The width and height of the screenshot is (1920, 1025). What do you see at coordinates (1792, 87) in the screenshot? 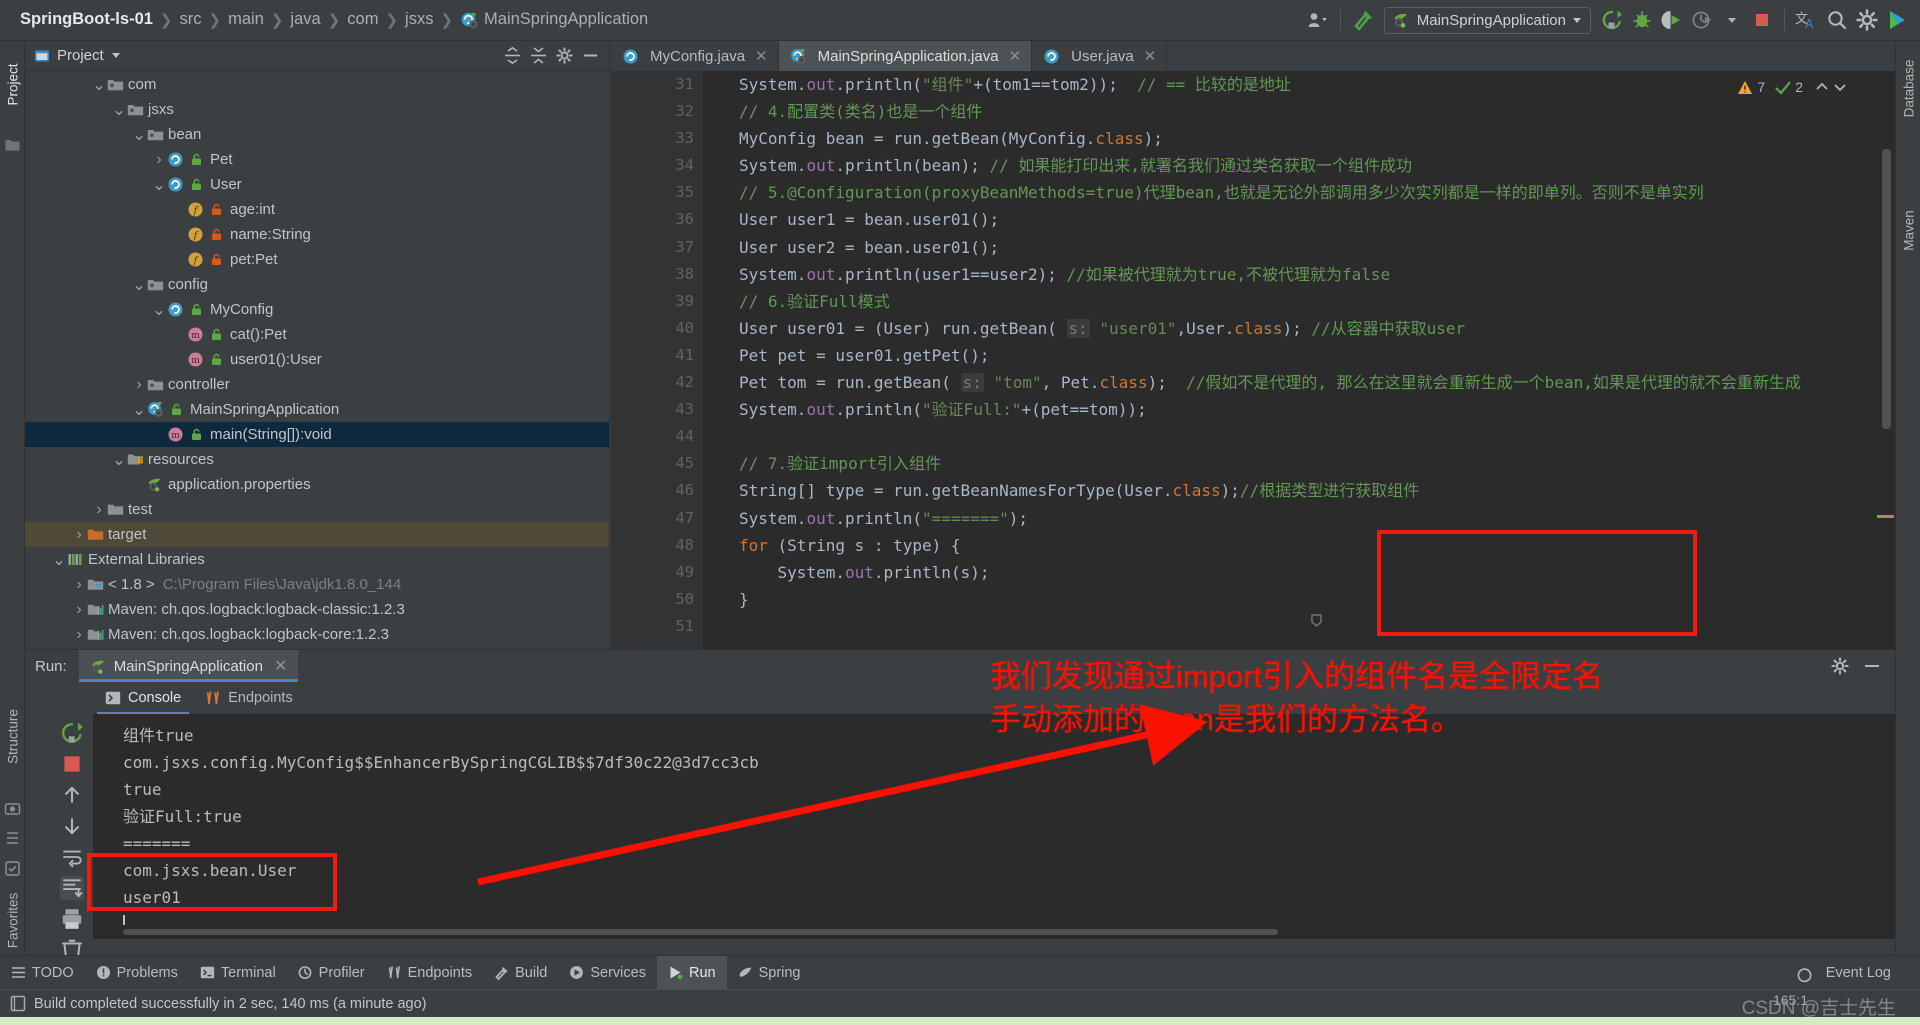
I see `inspection-status: 7 2` at bounding box center [1792, 87].